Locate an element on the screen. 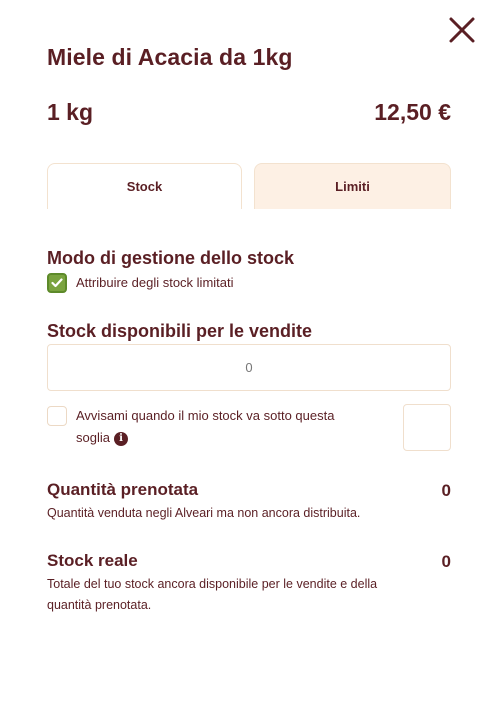 Image resolution: width=498 pixels, height=702 pixels. close-icon is located at coordinates (462, 30).